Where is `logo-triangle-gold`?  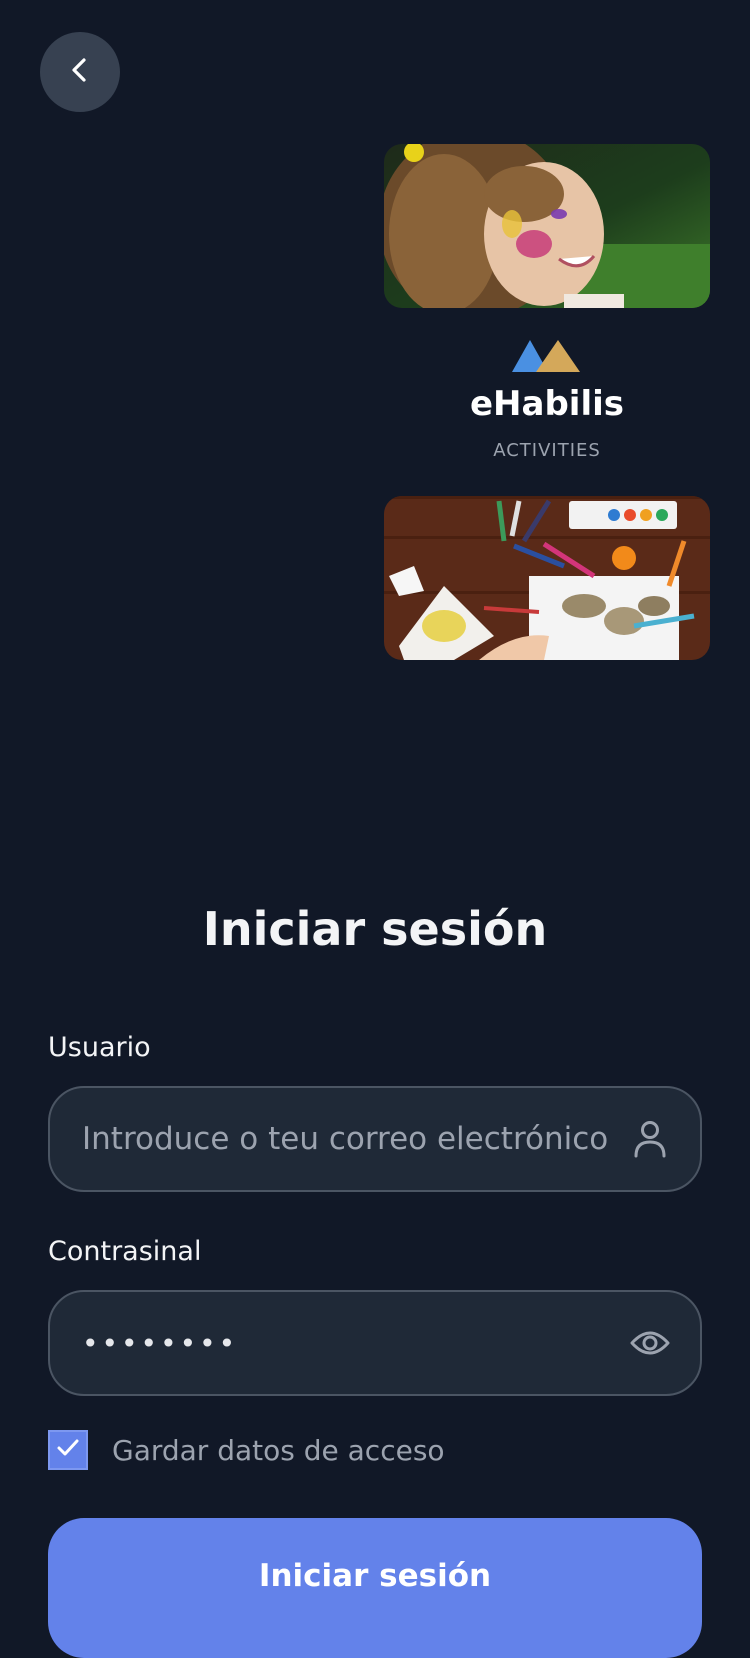 logo-triangle-gold is located at coordinates (558, 356).